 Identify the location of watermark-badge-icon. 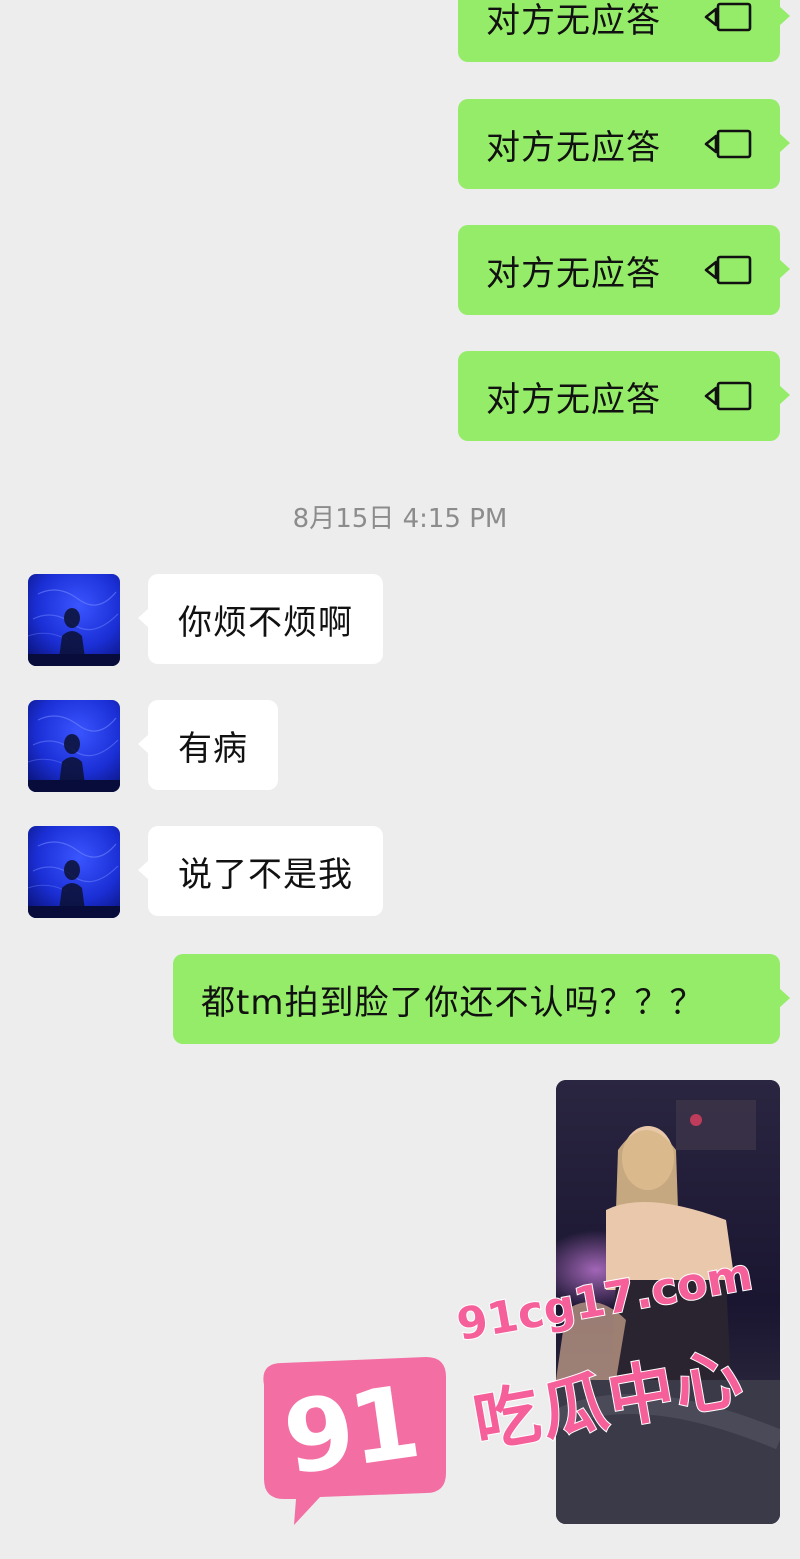
(350, 1440).